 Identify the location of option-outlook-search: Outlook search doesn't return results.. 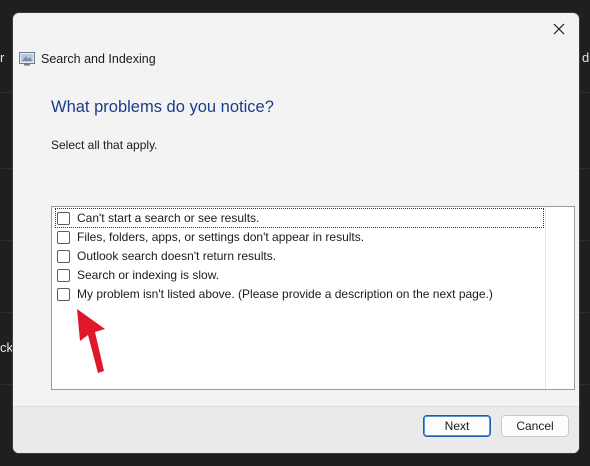
(166, 256).